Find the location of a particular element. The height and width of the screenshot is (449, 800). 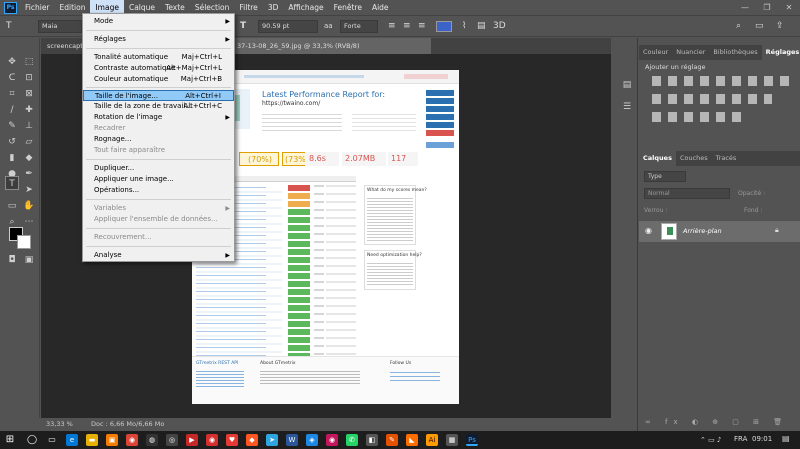

lasso-tool-icon: ᑕ is located at coordinates (12, 78).